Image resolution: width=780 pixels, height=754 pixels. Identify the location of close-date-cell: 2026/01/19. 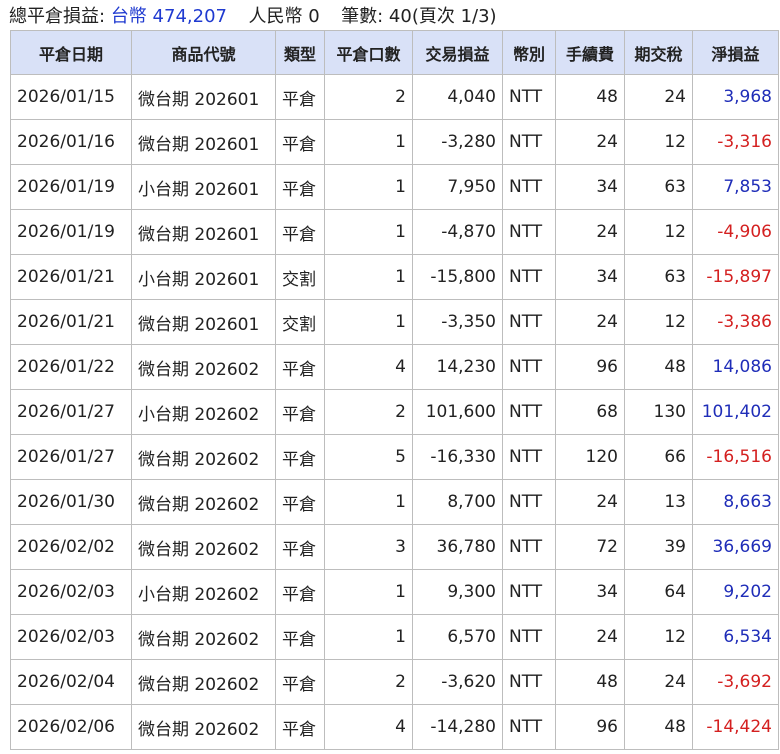
(71, 187).